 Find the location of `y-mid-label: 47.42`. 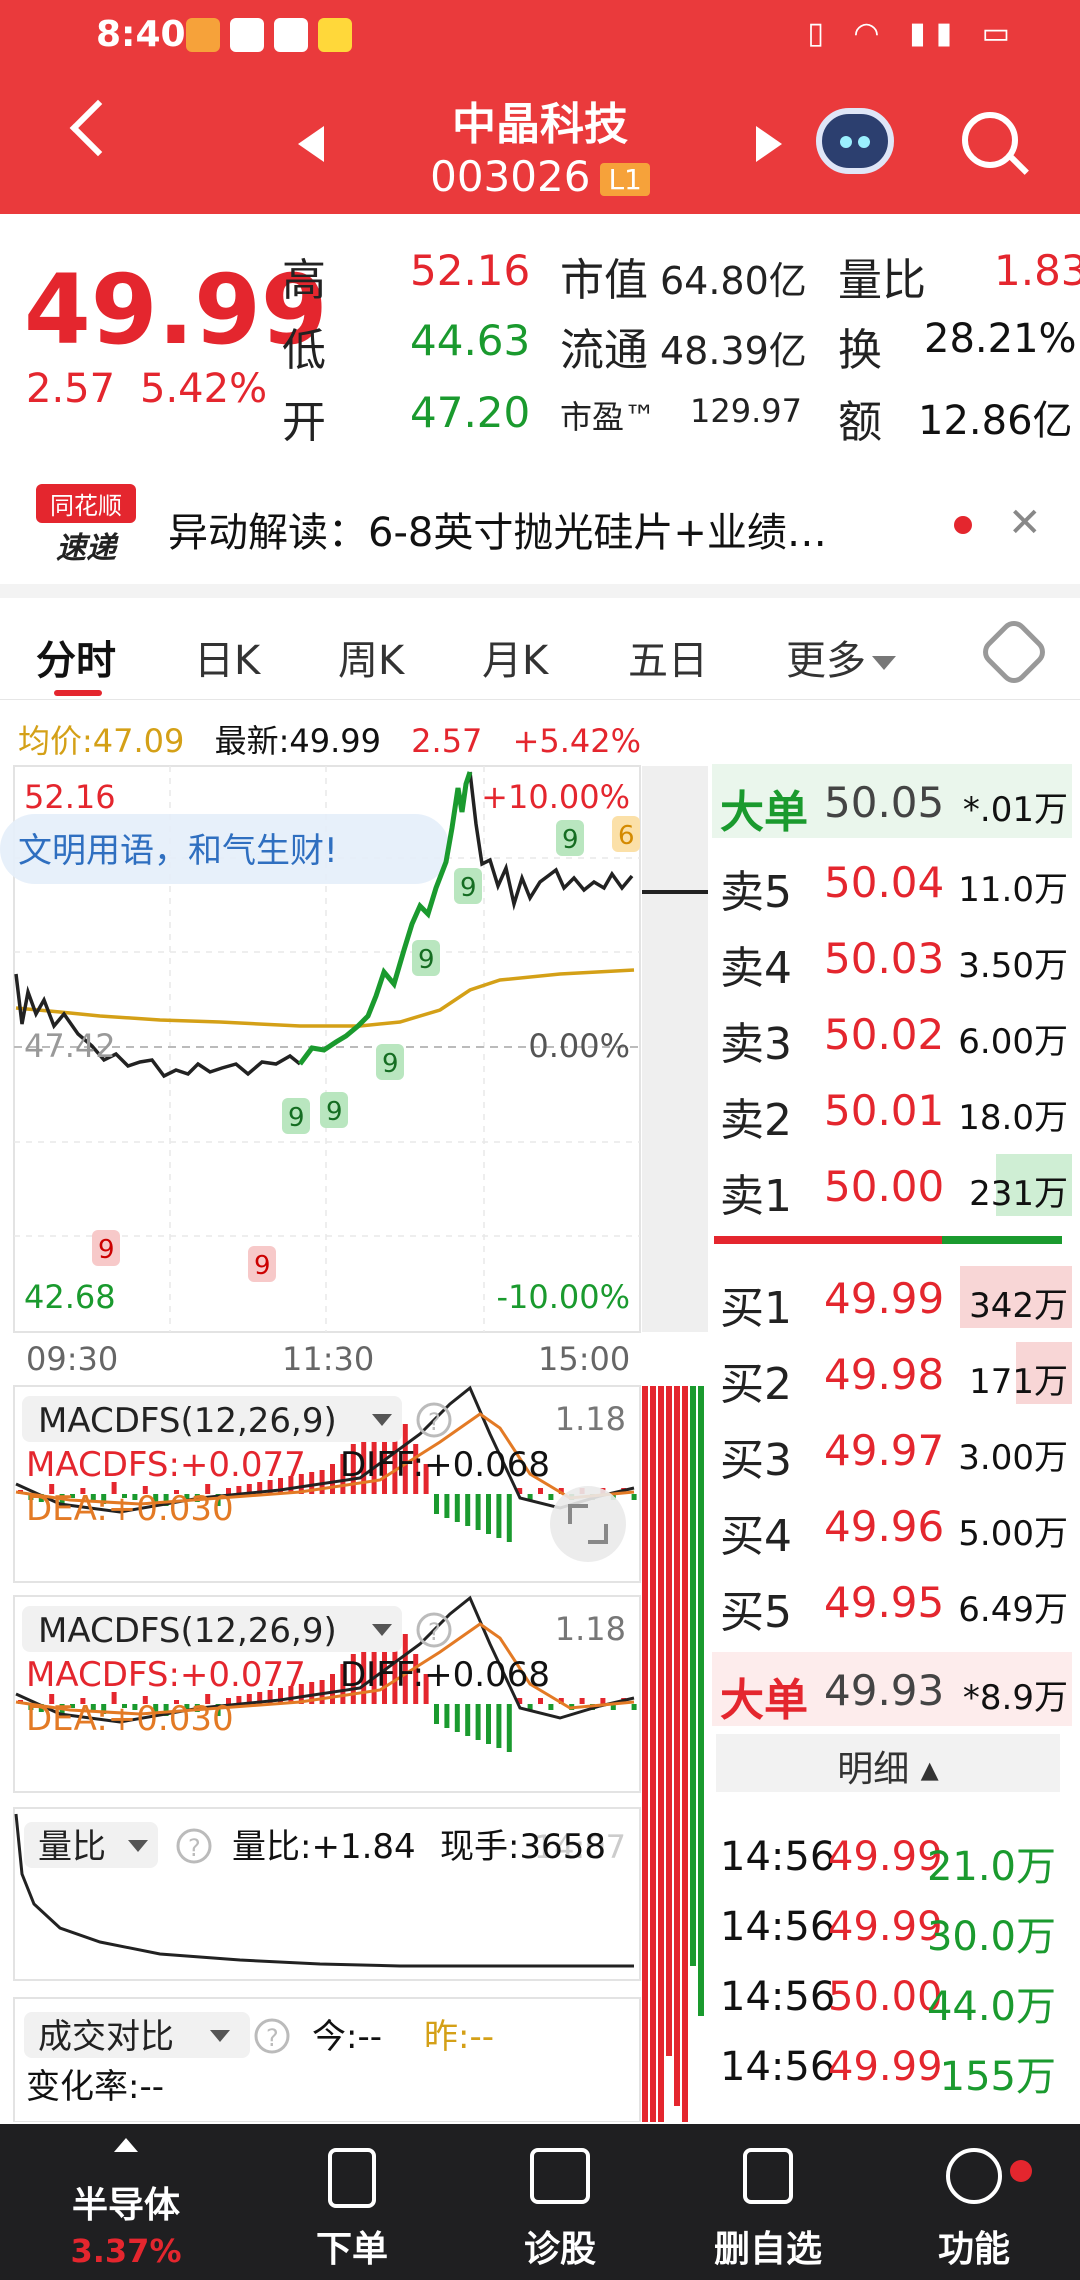

y-mid-label: 47.42 is located at coordinates (70, 1046).